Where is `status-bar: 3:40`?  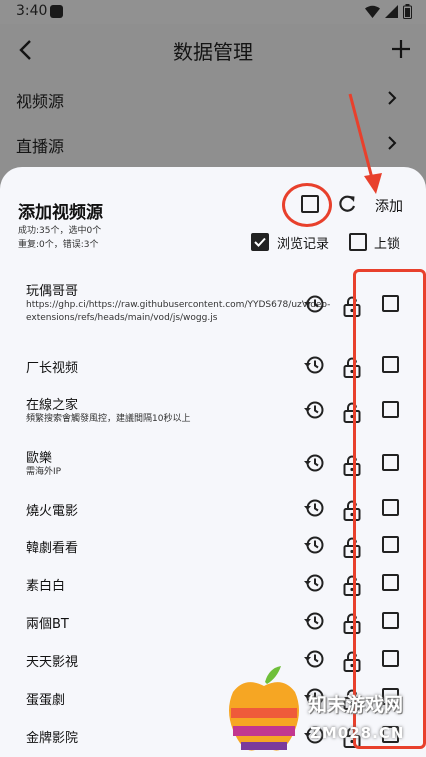 status-bar: 3:40 is located at coordinates (213, 12).